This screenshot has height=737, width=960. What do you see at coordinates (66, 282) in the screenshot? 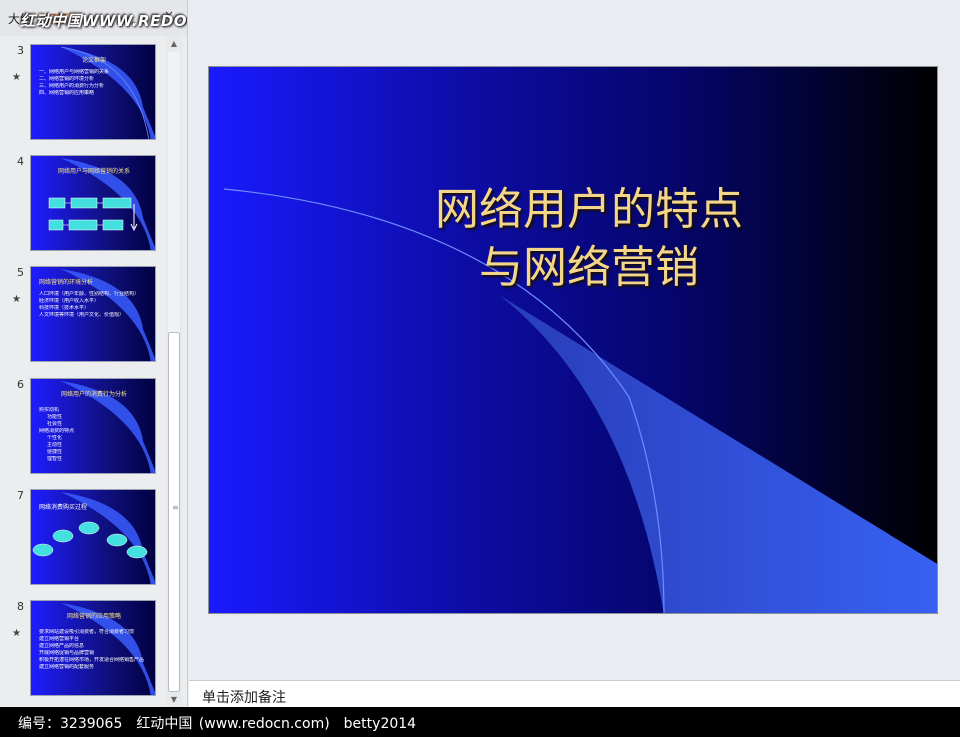
I see `thumb-title: 网络营销的环境分析` at bounding box center [66, 282].